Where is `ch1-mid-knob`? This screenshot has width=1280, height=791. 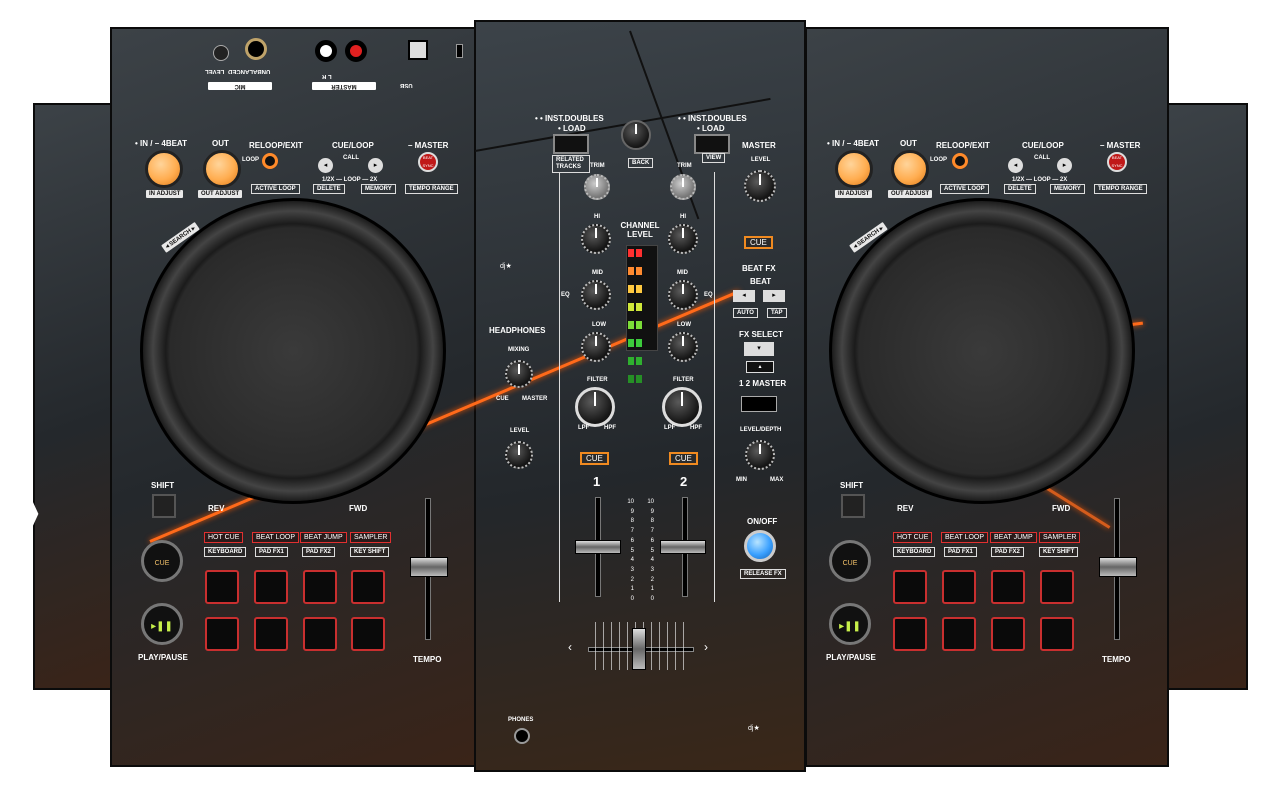 ch1-mid-knob is located at coordinates (596, 295).